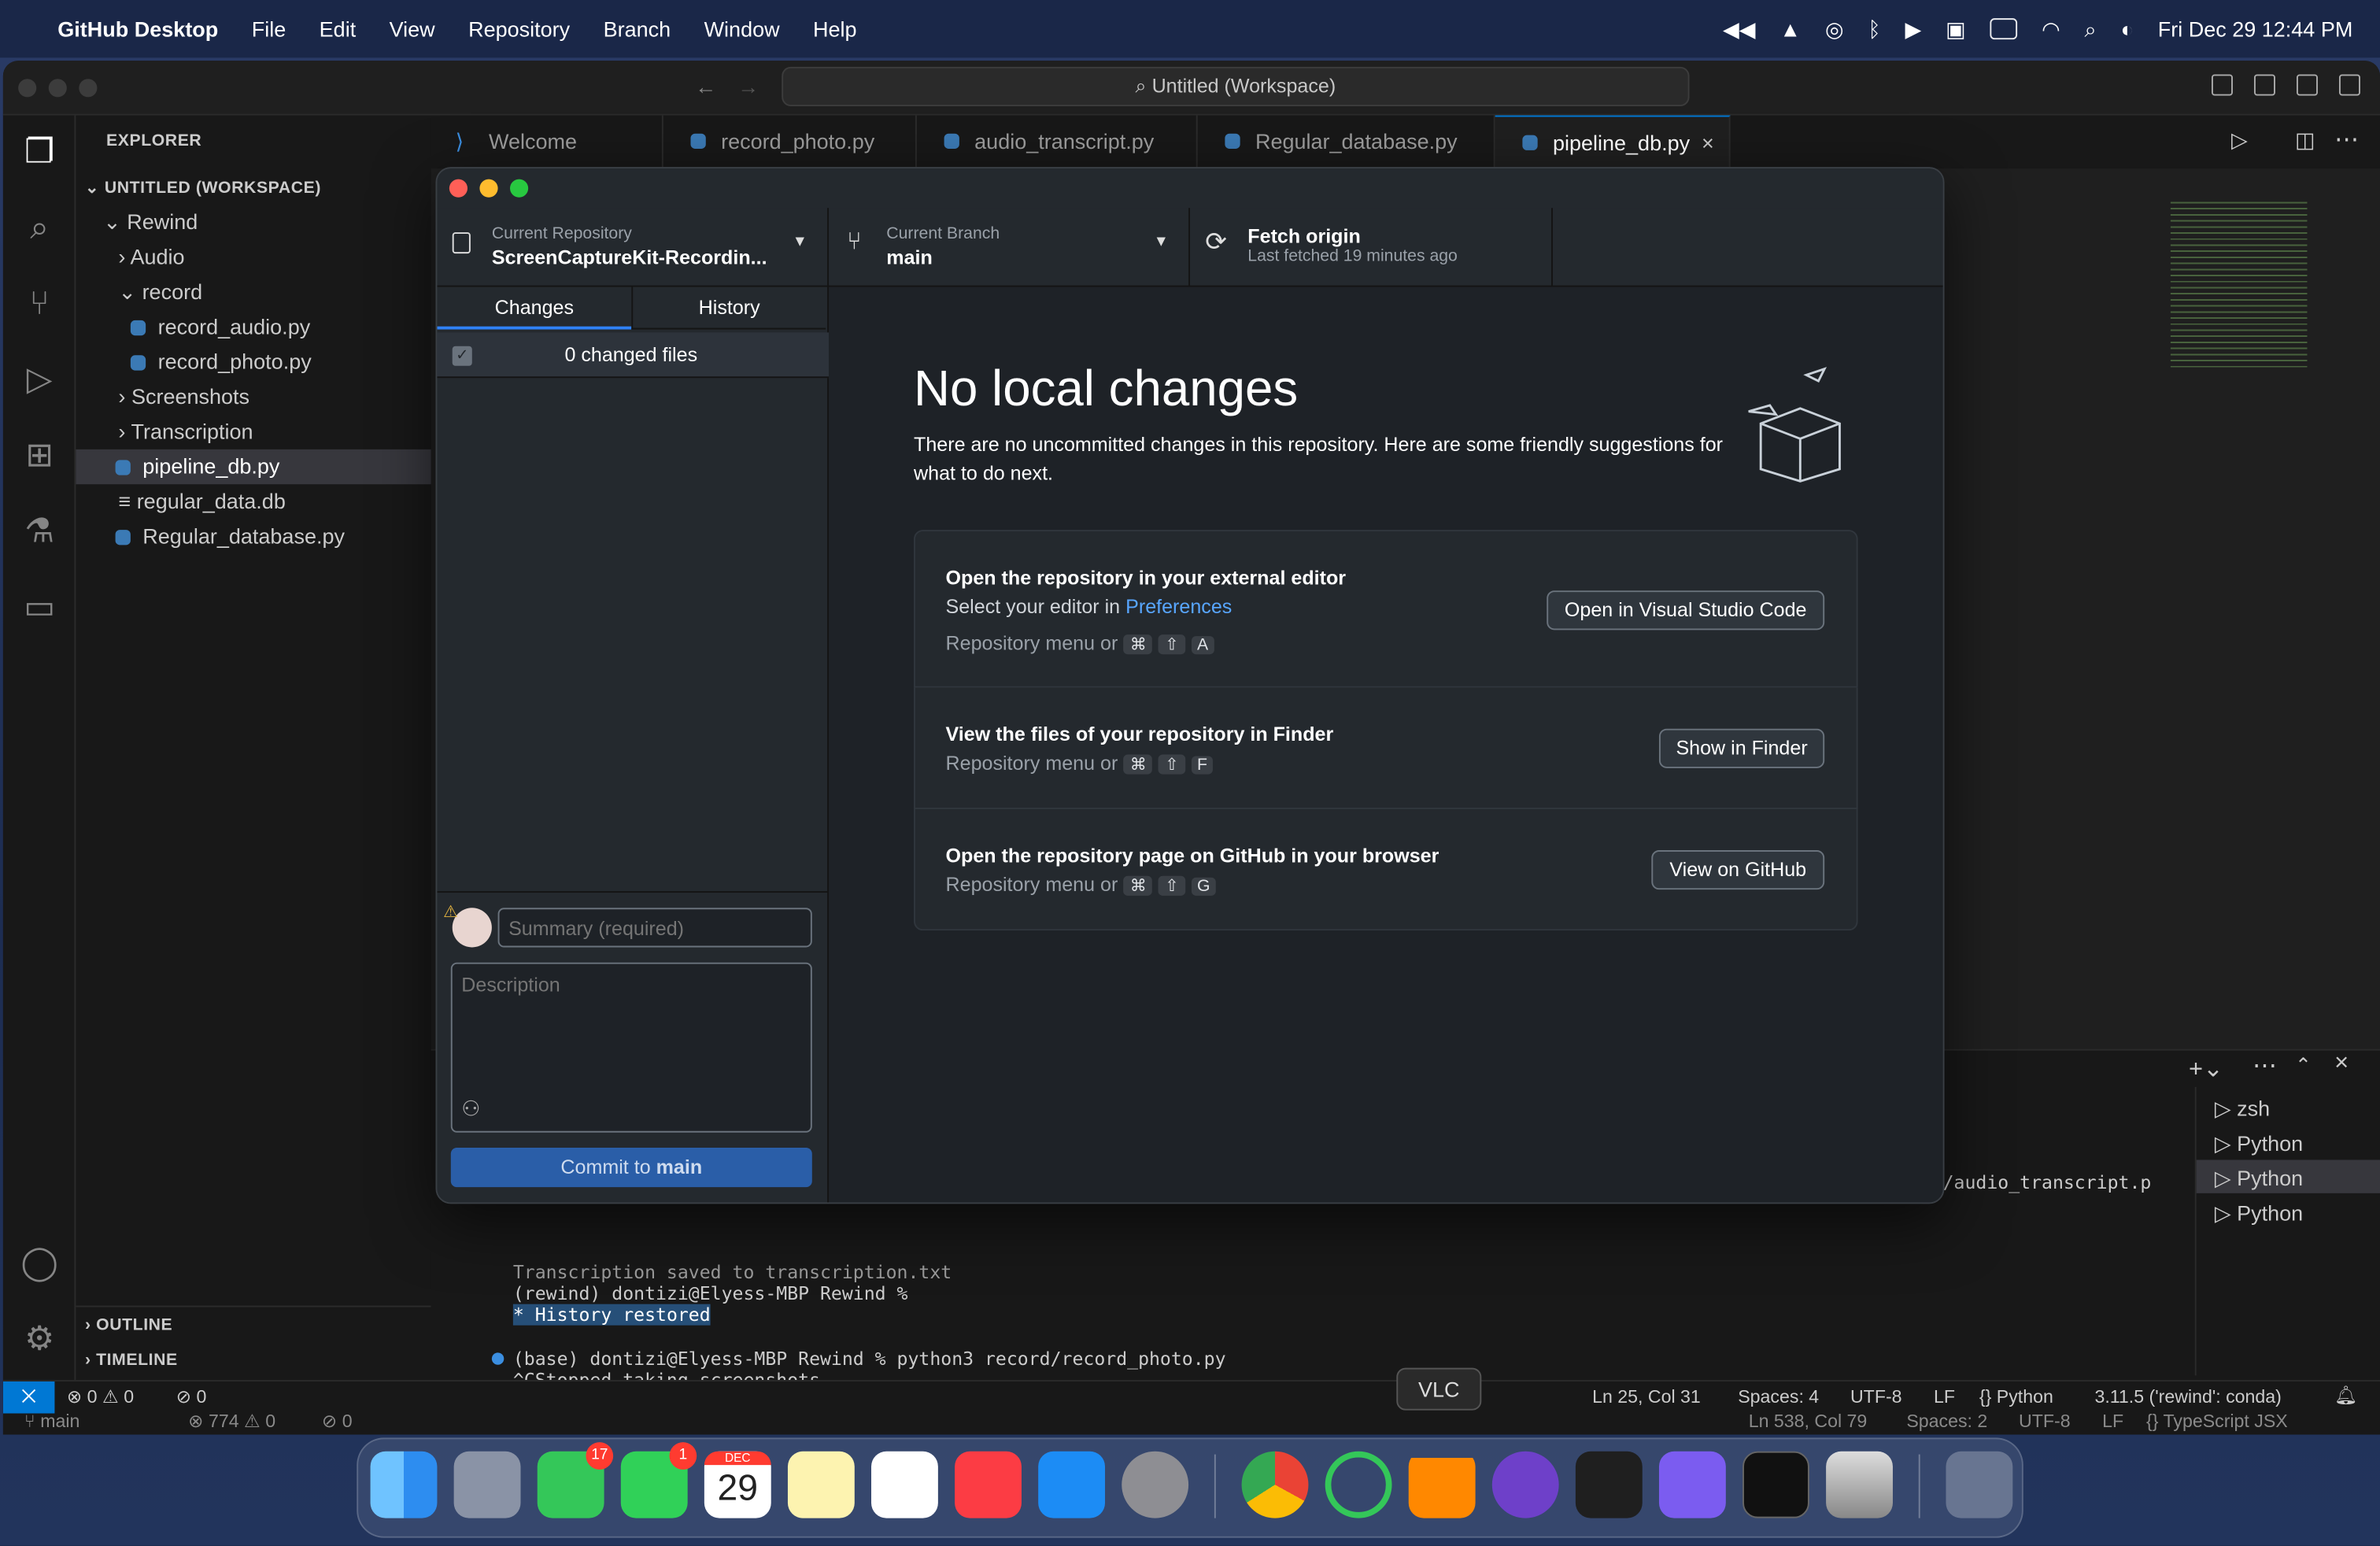 The width and height of the screenshot is (2380, 1546). What do you see at coordinates (631, 1047) in the screenshot?
I see `description-textarea` at bounding box center [631, 1047].